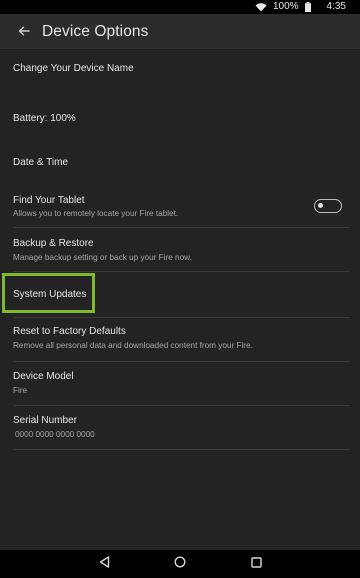 The height and width of the screenshot is (578, 360). I want to click on page-title: Device Options, so click(95, 31).